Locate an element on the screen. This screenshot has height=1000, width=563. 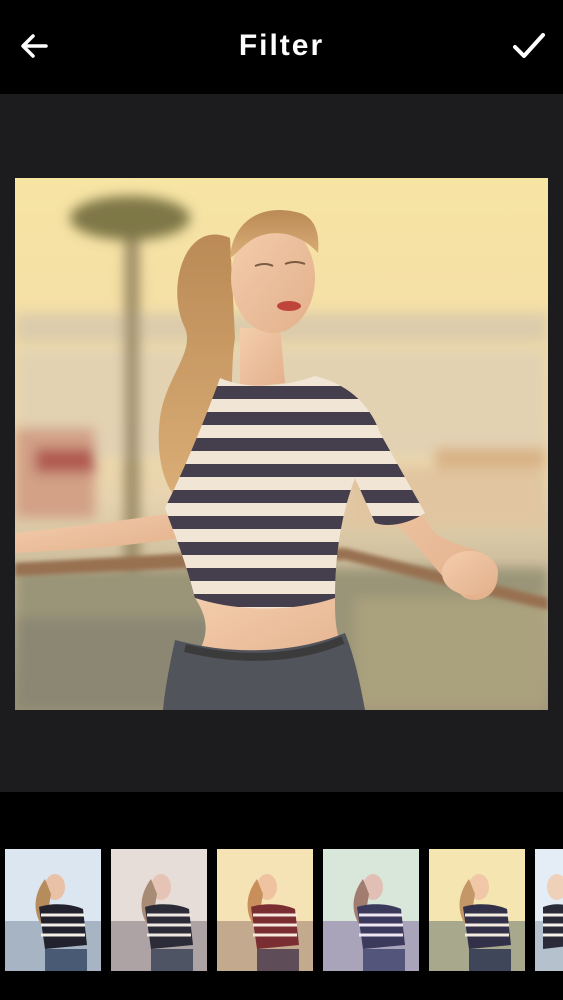
checkmark-icon is located at coordinates (529, 45).